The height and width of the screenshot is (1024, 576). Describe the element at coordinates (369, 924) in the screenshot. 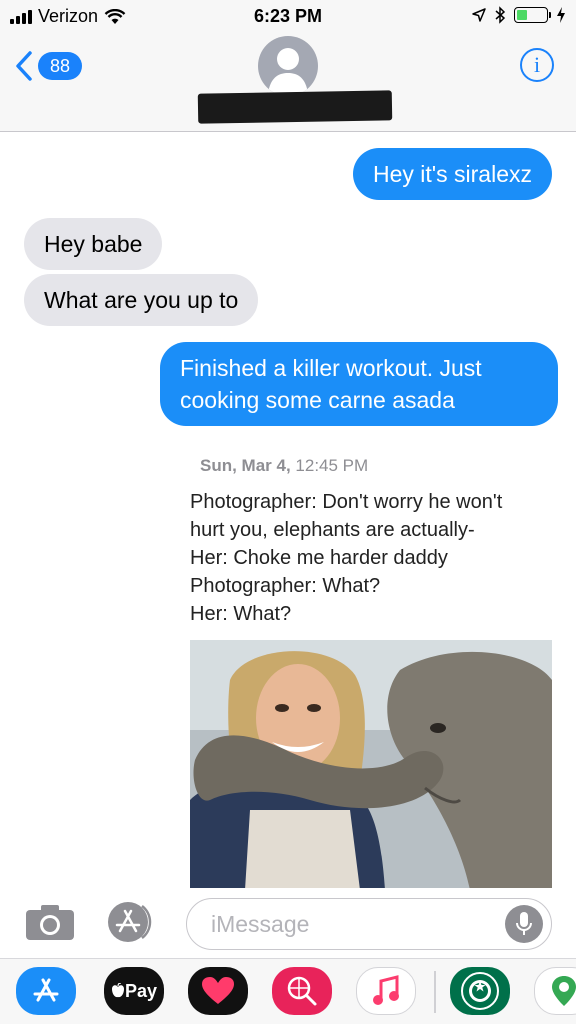

I see `message-input: iMessage` at that location.